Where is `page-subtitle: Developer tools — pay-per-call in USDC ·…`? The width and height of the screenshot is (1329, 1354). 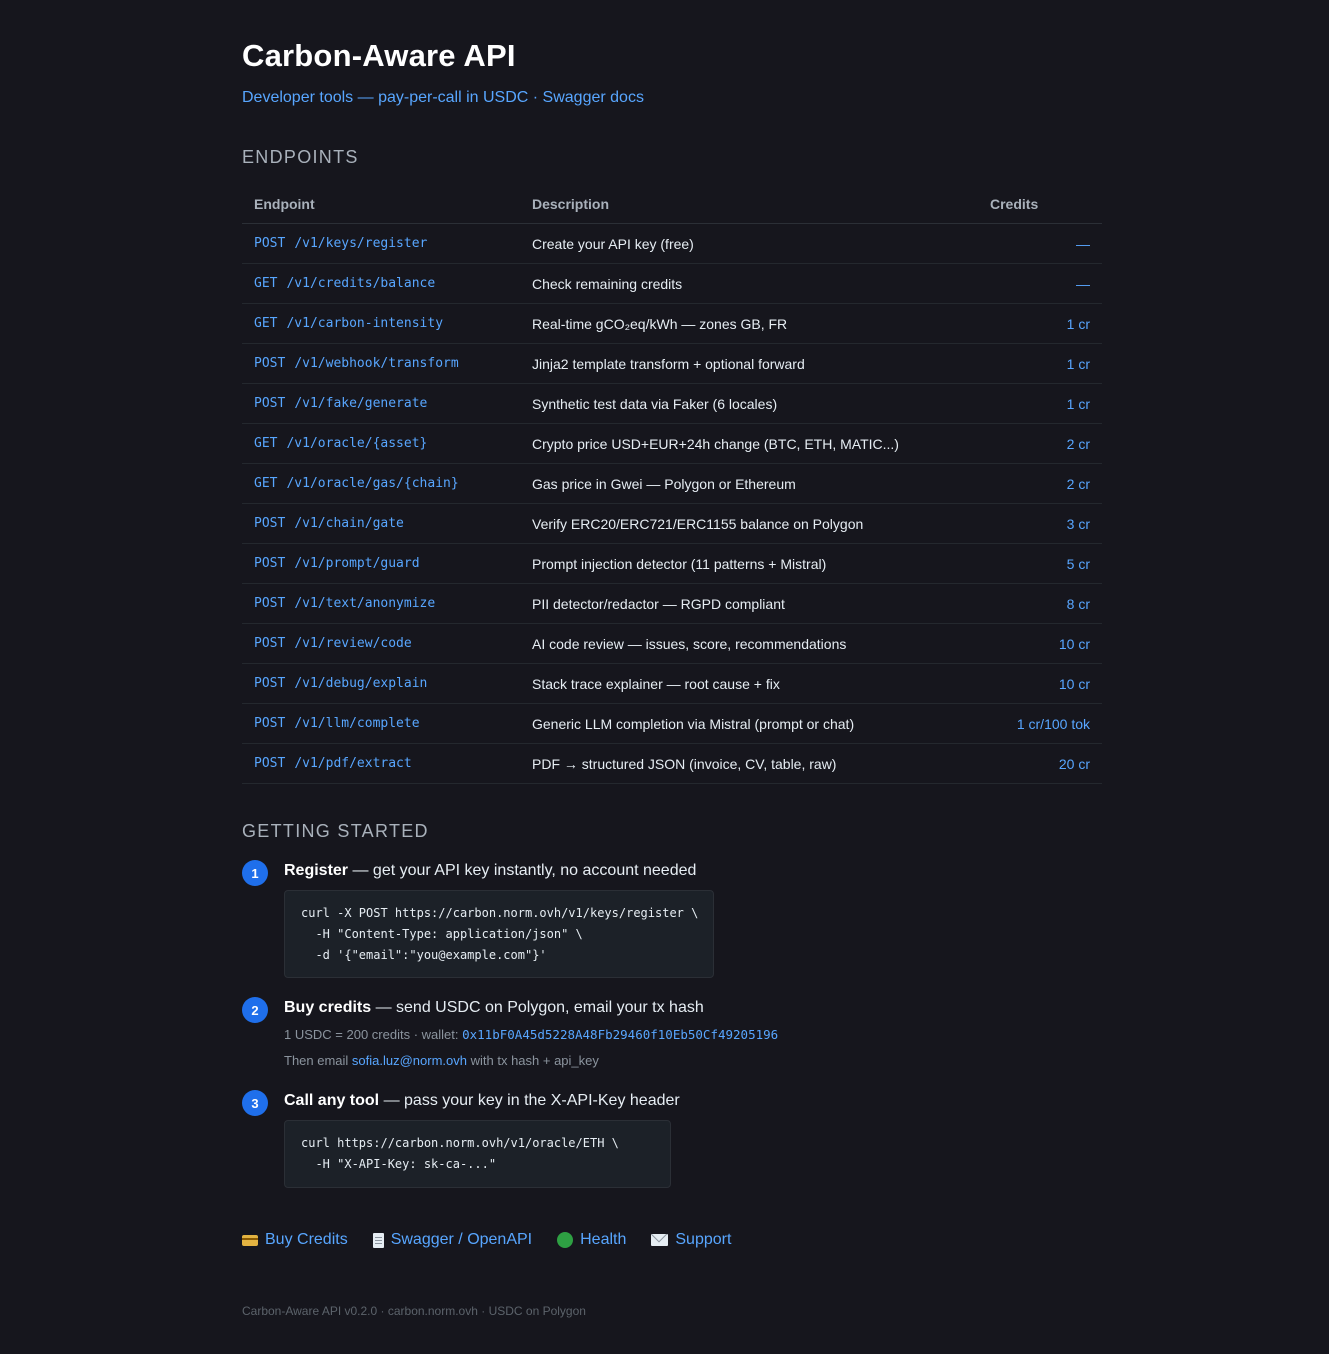 page-subtitle: Developer tools — pay-per-call in USDC ·… is located at coordinates (443, 98).